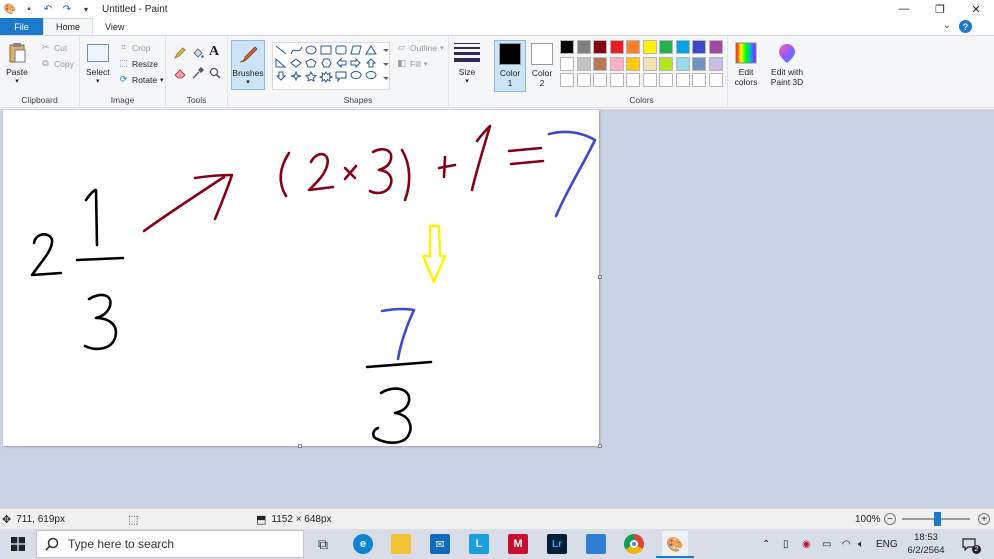  What do you see at coordinates (787, 64) in the screenshot?
I see `edit-with-paint-3d-button: Edit with Paint 3D` at bounding box center [787, 64].